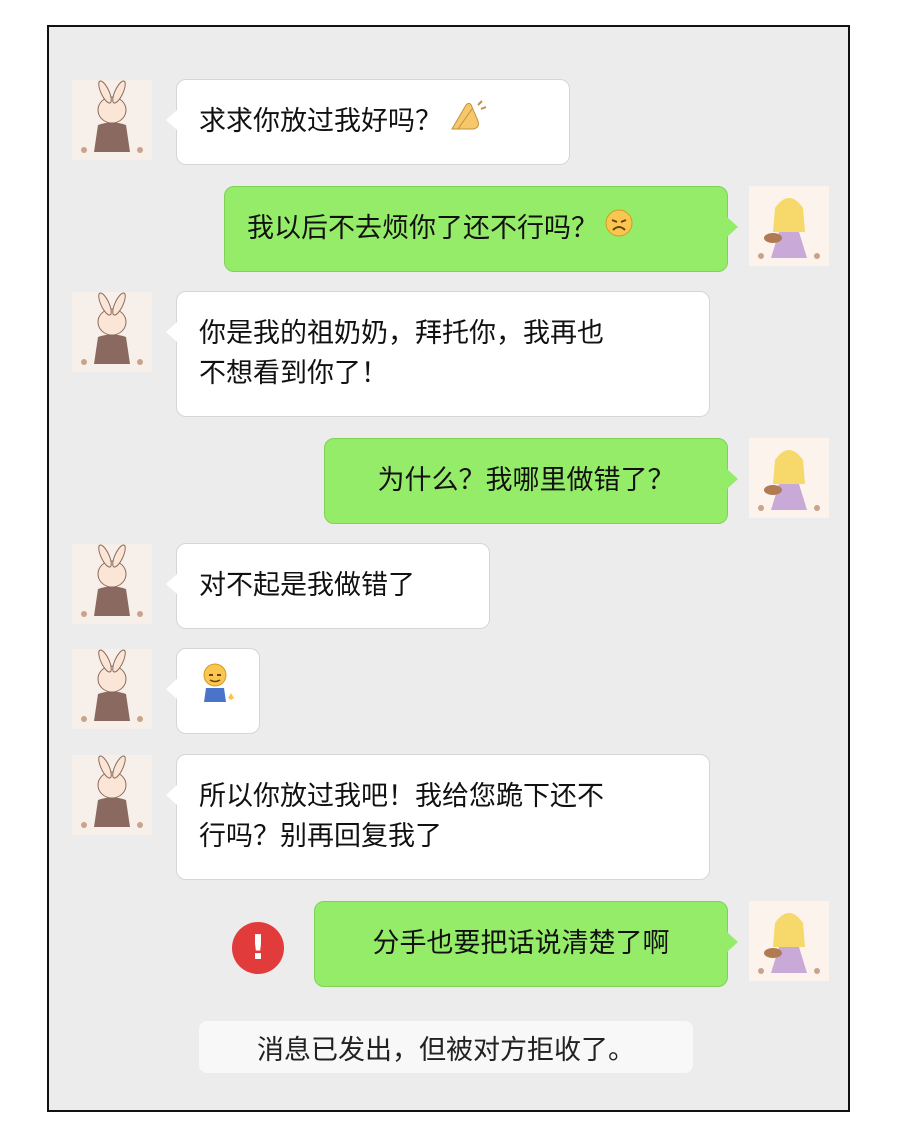  I want to click on message-text: 你是我的祖奶奶，拜托你，我再也 不想看到你了！, so click(401, 353).